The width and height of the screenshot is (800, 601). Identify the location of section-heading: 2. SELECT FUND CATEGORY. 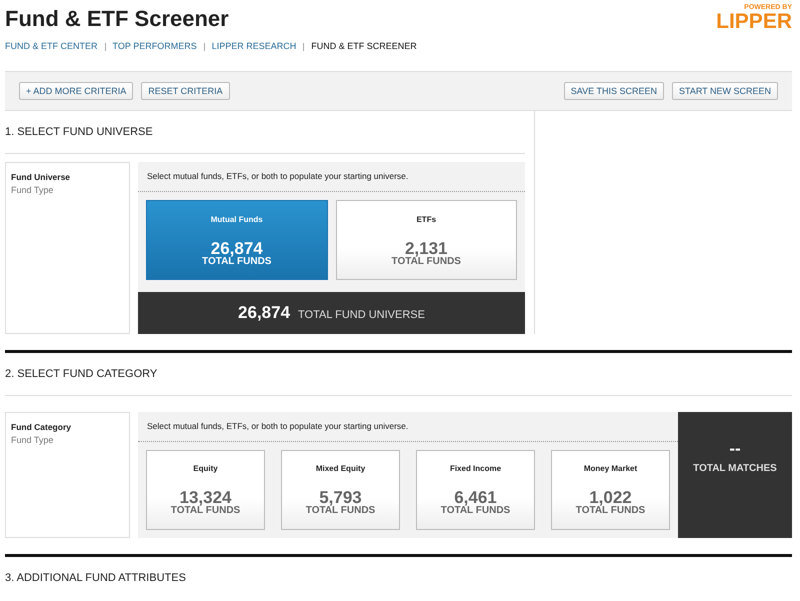
(398, 374).